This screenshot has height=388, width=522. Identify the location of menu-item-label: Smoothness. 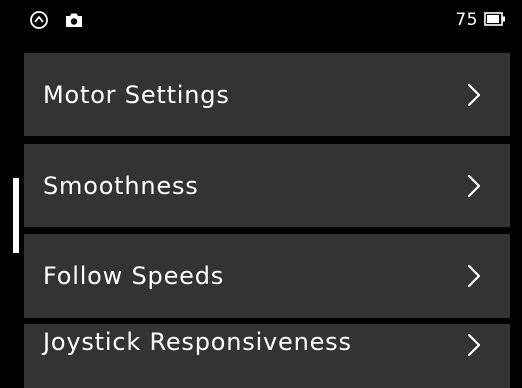
(121, 185).